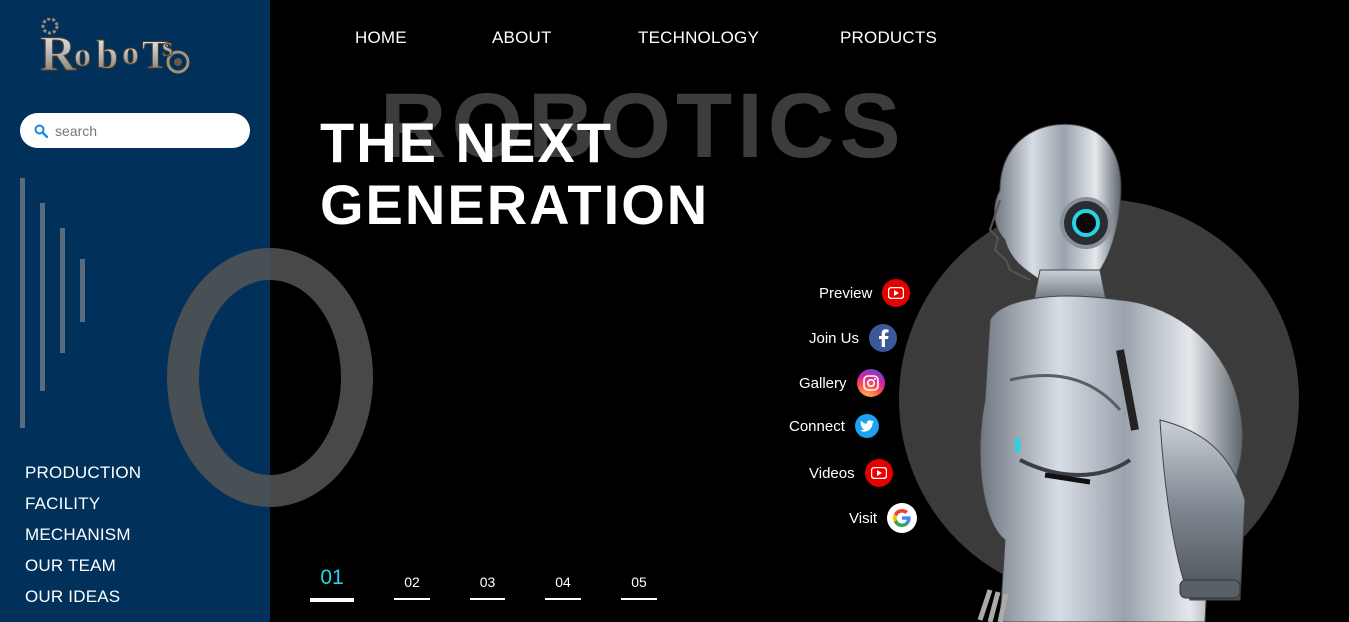 The width and height of the screenshot is (1349, 622). I want to click on social-join-us: Join Us, so click(853, 338).